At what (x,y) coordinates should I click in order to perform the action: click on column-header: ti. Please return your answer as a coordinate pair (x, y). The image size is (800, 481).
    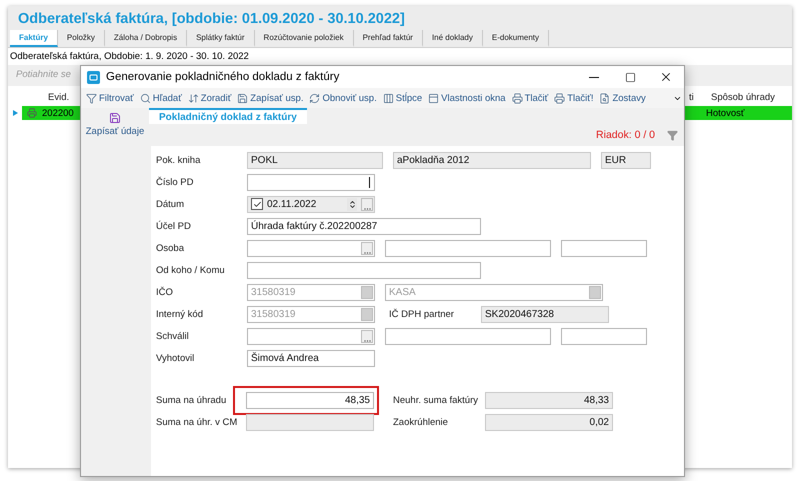
    Looking at the image, I should click on (691, 97).